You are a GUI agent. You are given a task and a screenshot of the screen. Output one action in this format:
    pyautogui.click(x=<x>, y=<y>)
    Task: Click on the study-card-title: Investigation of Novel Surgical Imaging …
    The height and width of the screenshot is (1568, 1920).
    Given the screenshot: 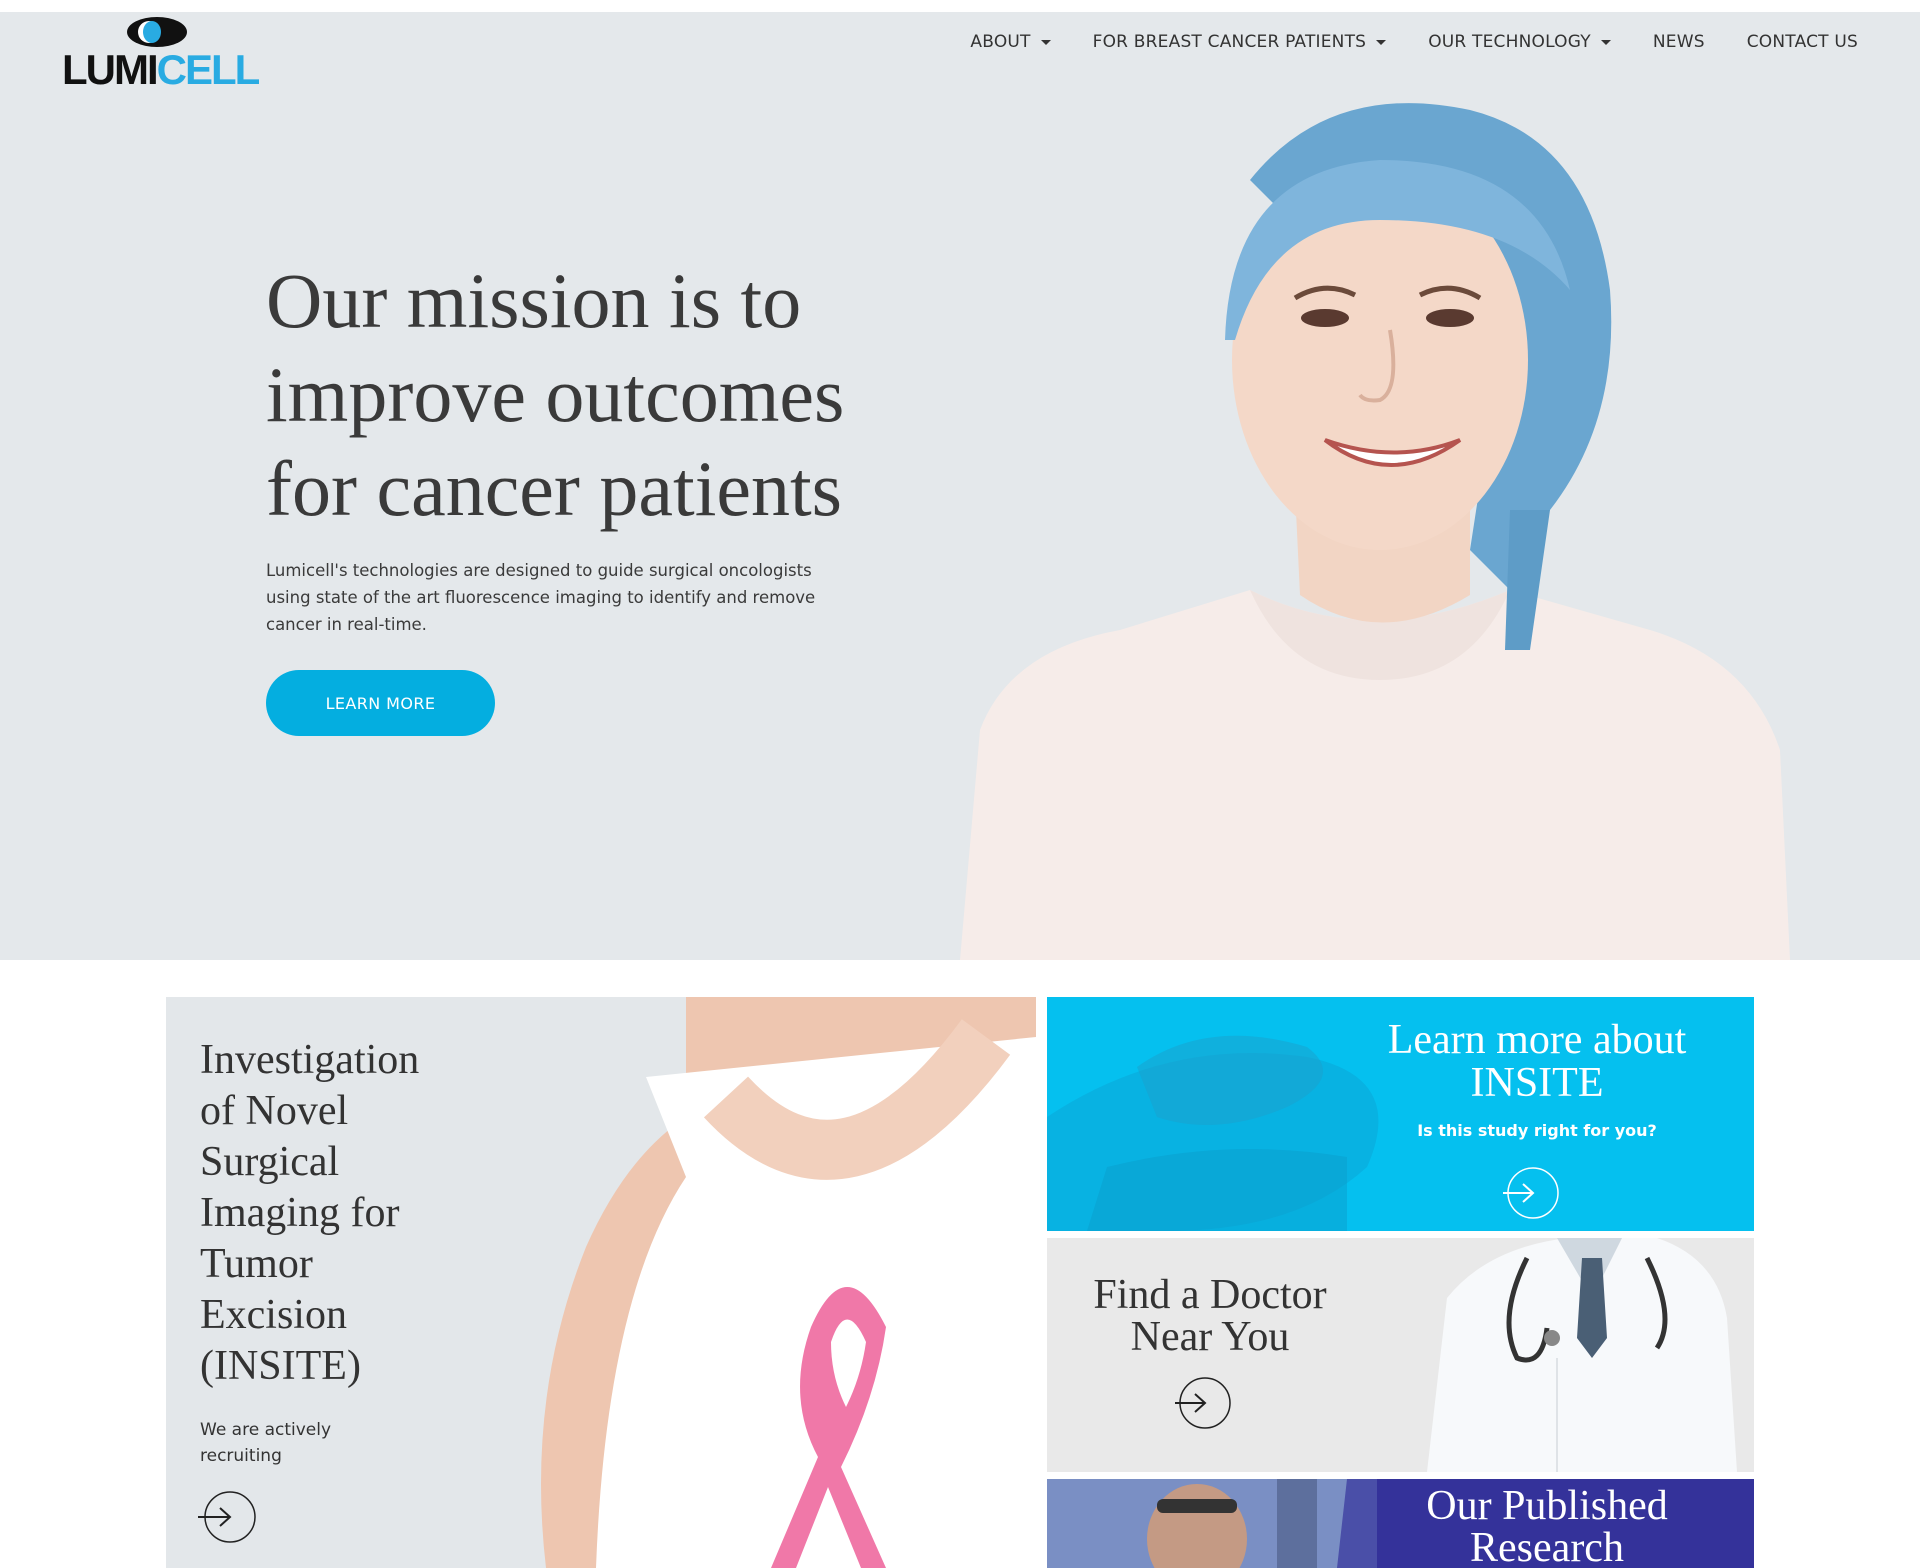 What is the action you would take?
    pyautogui.click(x=310, y=1213)
    